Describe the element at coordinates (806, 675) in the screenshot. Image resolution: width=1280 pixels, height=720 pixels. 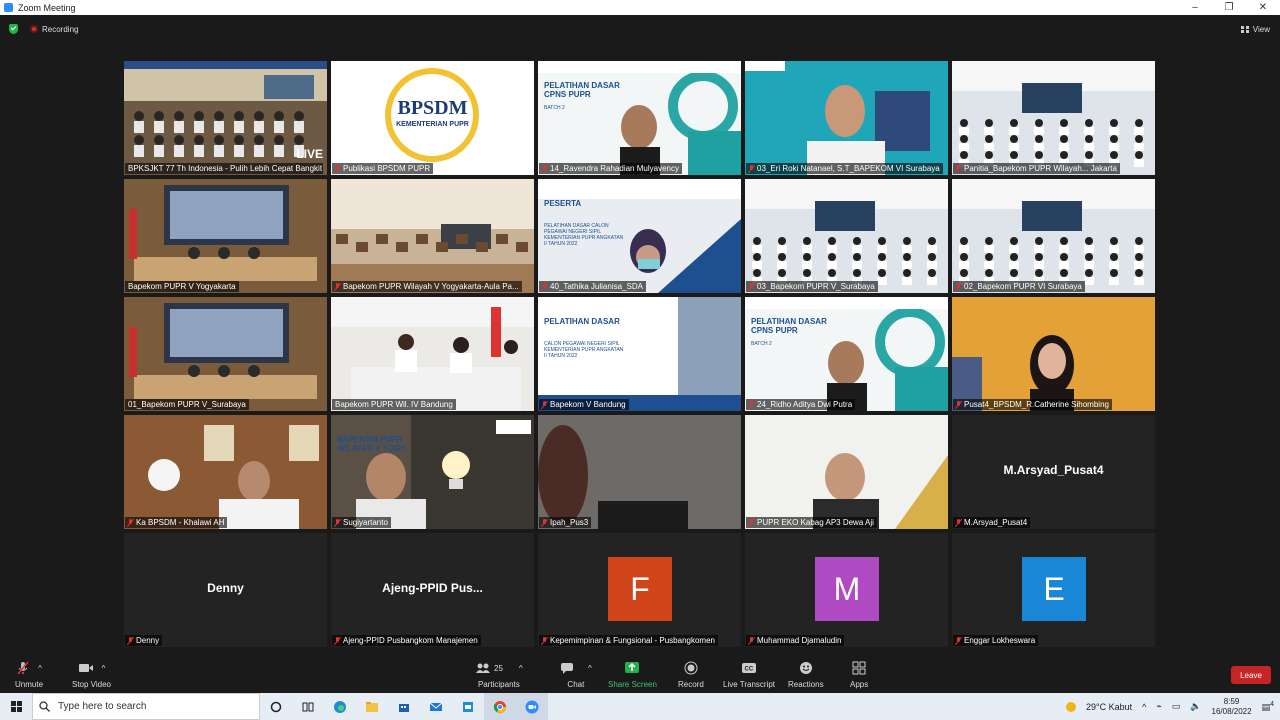
I see `reactions-button: Reactions` at that location.